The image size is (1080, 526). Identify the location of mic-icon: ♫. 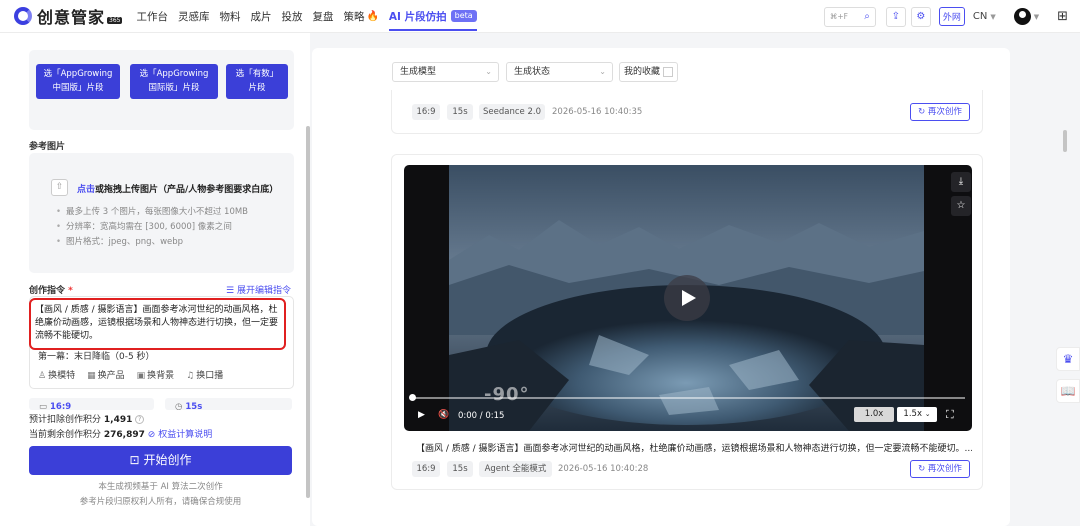
(190, 376).